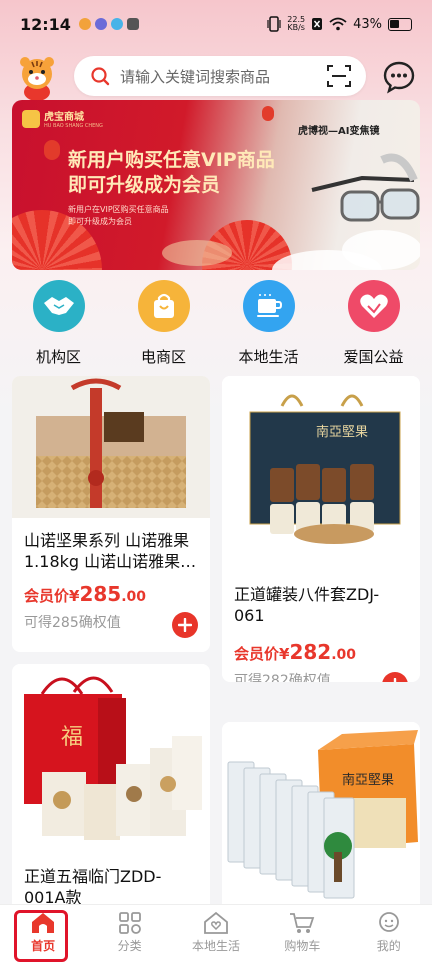 The width and height of the screenshot is (432, 964). I want to click on product-card: 南亞堅果 正道罐装八件套ZDJ-061 会员价¥282.00 可得282确权值, so click(321, 529).